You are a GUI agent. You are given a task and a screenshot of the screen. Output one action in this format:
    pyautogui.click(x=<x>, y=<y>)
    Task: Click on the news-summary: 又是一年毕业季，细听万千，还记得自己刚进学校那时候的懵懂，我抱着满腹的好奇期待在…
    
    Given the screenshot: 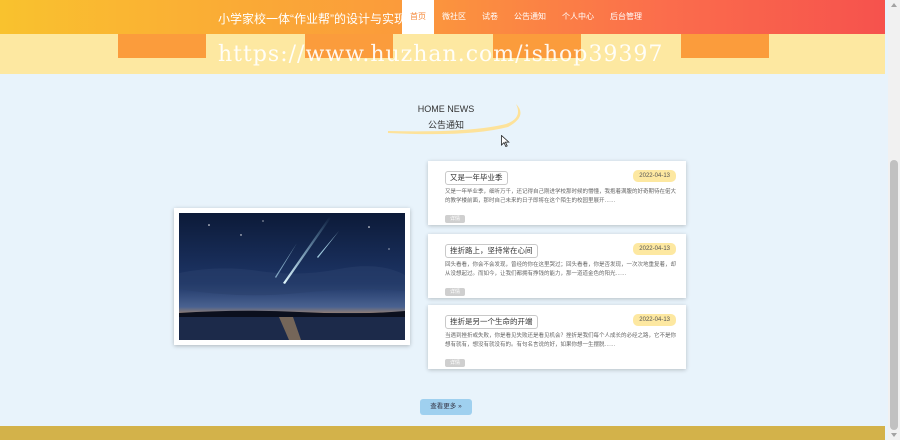 What is the action you would take?
    pyautogui.click(x=561, y=196)
    